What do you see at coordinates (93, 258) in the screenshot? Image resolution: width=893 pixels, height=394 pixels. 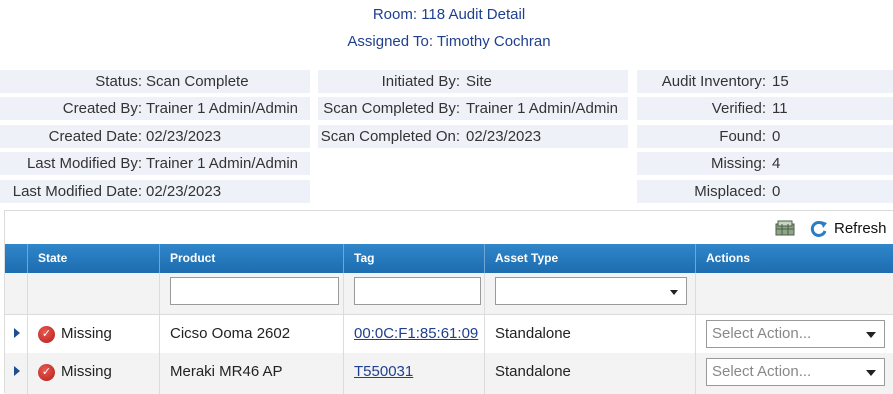 I see `header-state: State` at bounding box center [93, 258].